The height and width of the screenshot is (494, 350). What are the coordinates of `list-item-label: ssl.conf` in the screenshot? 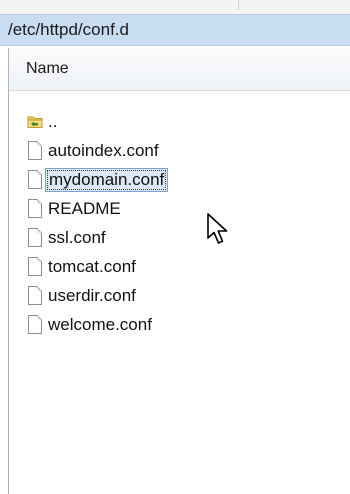 It's located at (77, 237).